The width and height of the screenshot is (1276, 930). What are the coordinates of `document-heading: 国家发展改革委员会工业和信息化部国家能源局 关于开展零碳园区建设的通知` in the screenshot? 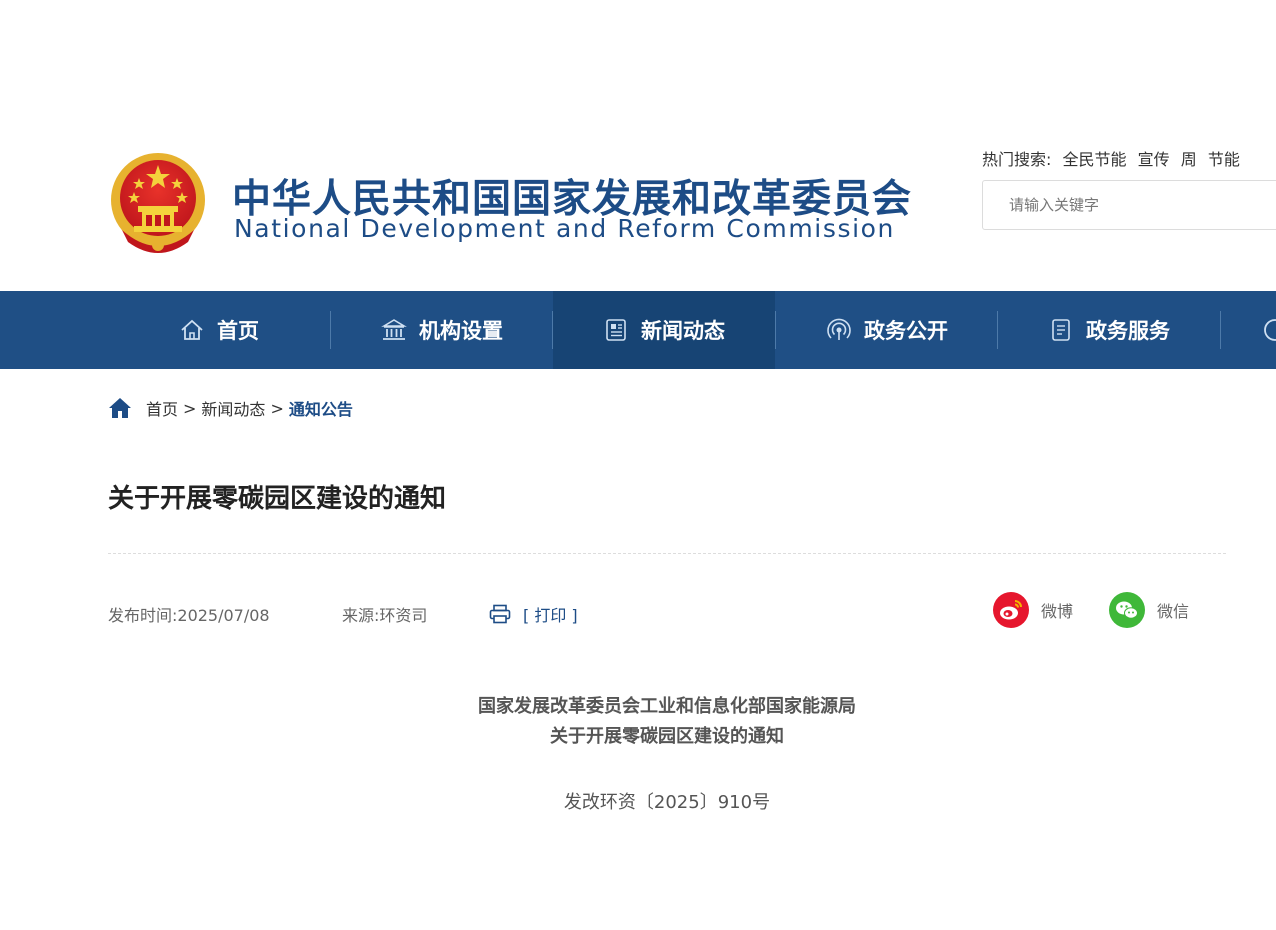 It's located at (638, 722).